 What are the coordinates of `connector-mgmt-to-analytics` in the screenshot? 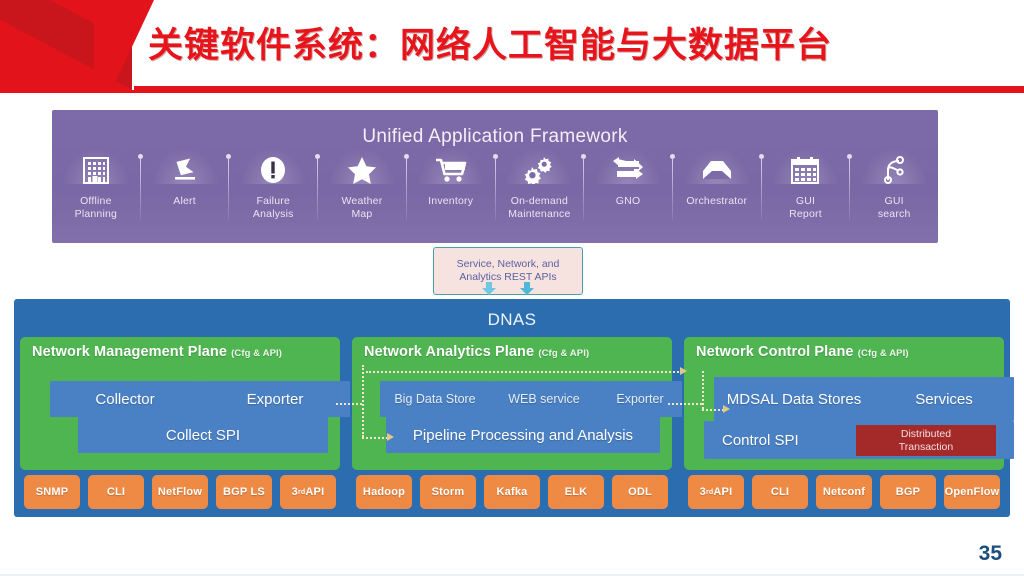 It's located at (349, 404).